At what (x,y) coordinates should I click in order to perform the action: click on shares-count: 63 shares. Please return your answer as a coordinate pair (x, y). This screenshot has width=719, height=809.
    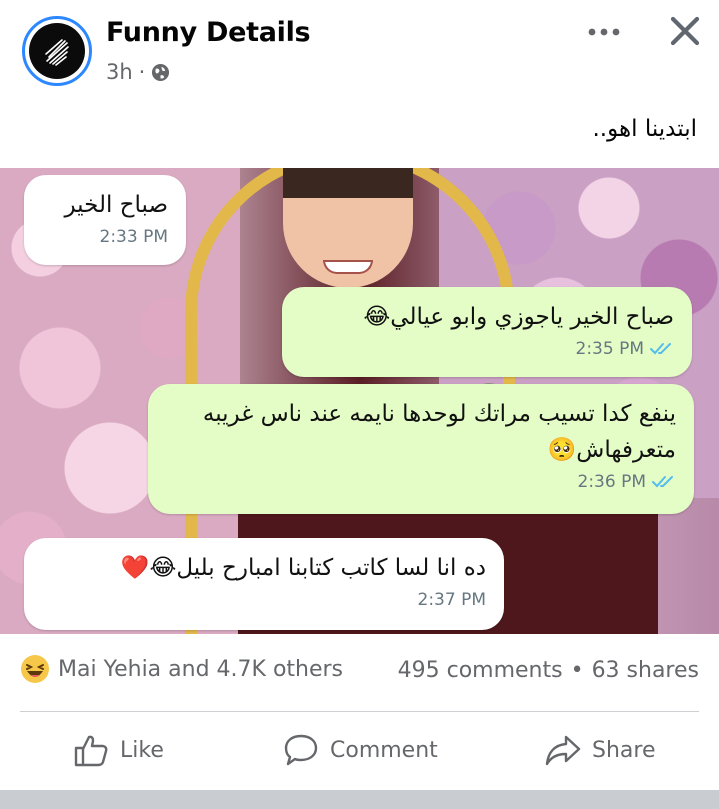
    Looking at the image, I should click on (645, 670).